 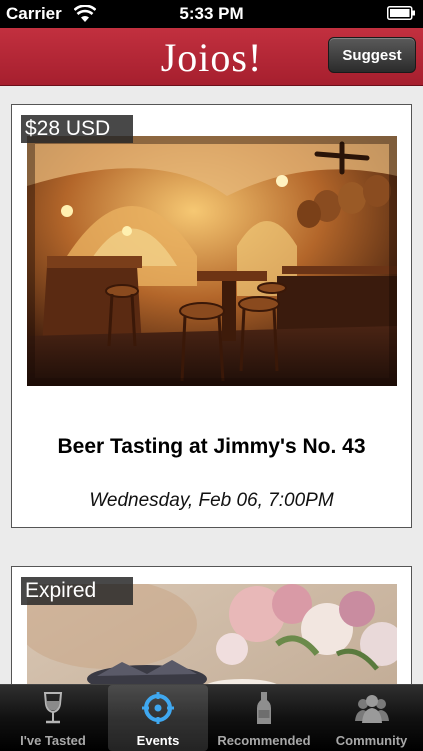 I want to click on event-card: Expired, so click(x=211, y=625).